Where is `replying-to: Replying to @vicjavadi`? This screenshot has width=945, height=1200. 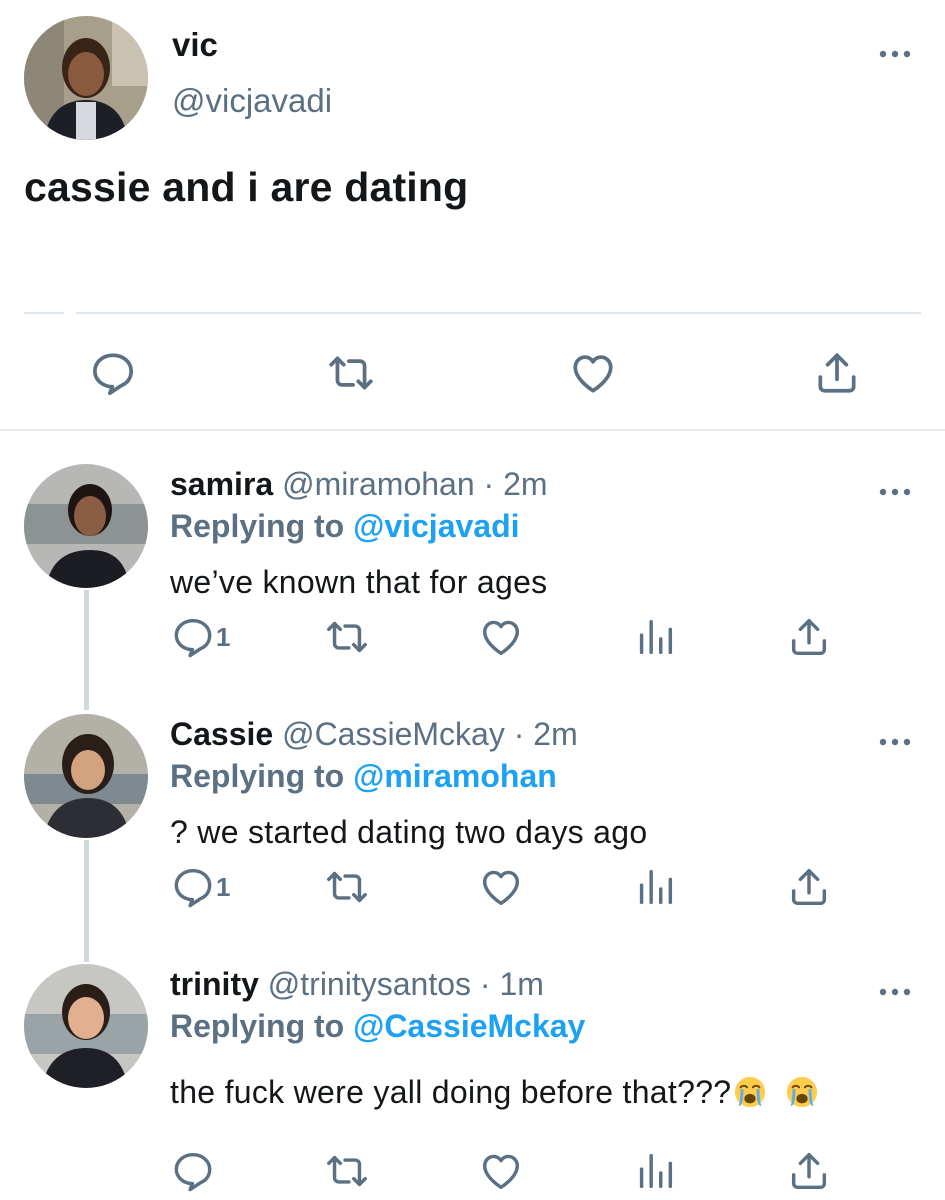 replying-to: Replying to @vicjavadi is located at coordinates (345, 526).